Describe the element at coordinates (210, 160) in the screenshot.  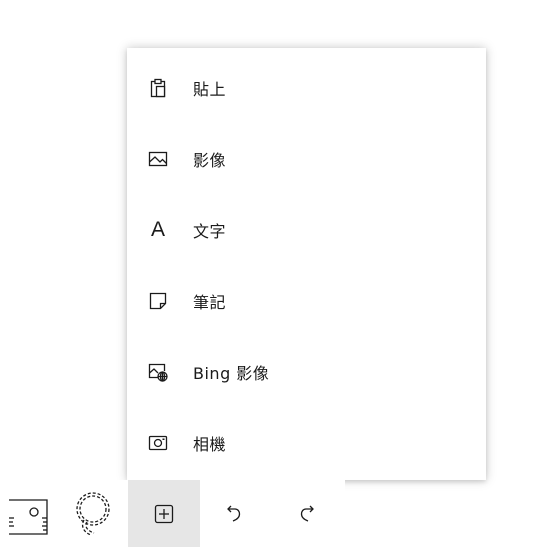
I see `menu-item-label: 影像` at that location.